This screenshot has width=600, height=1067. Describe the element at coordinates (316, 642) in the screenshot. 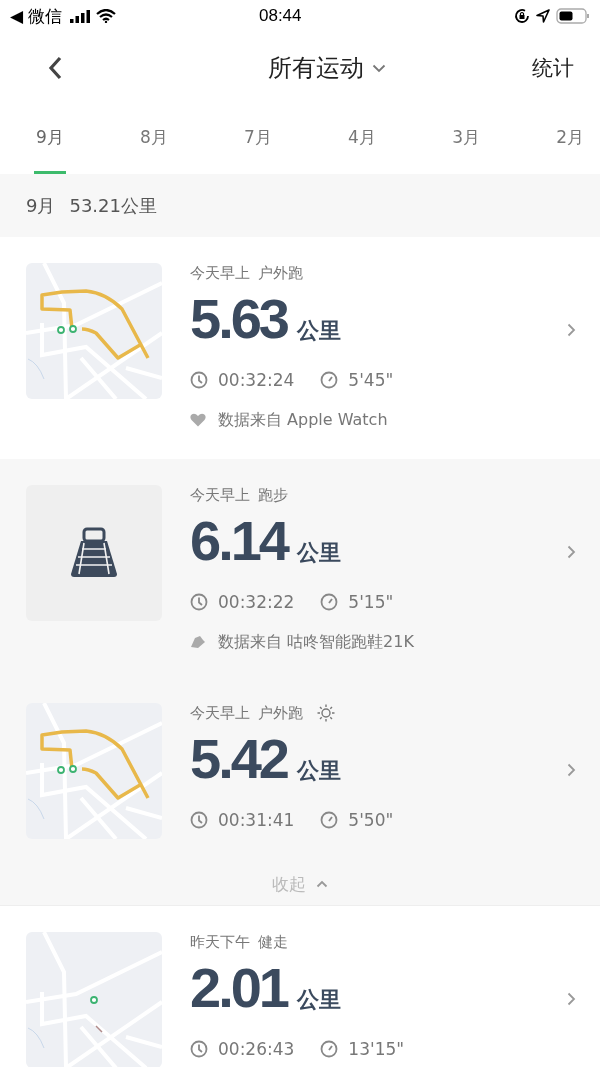

I see `data-source-text: 数据来自 咕咚智能跑鞋21K` at that location.